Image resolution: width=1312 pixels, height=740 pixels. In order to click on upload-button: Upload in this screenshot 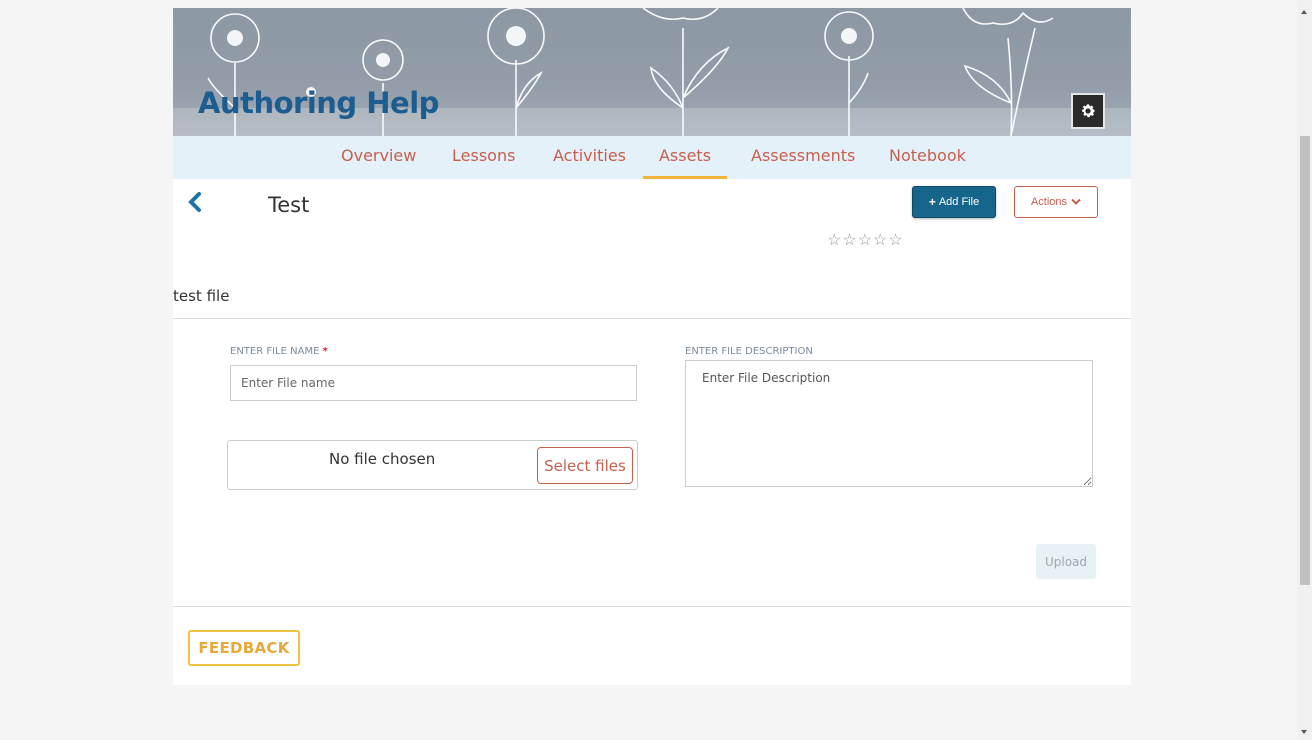, I will do `click(1066, 561)`.